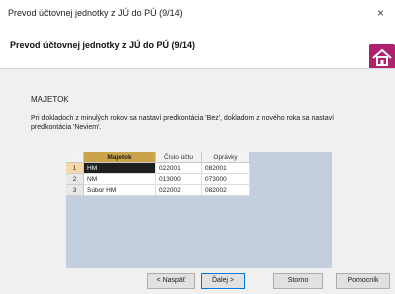 The width and height of the screenshot is (395, 294). I want to click on cancel-button: Storno, so click(298, 281).